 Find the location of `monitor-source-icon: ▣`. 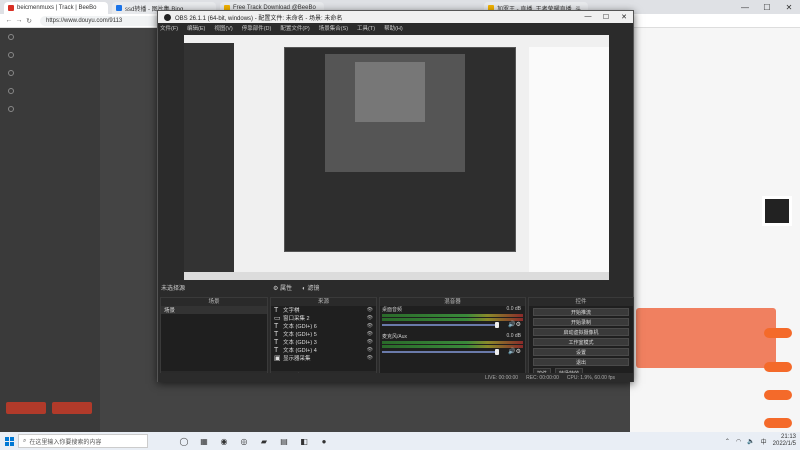

monitor-source-icon: ▣ is located at coordinates (277, 358).